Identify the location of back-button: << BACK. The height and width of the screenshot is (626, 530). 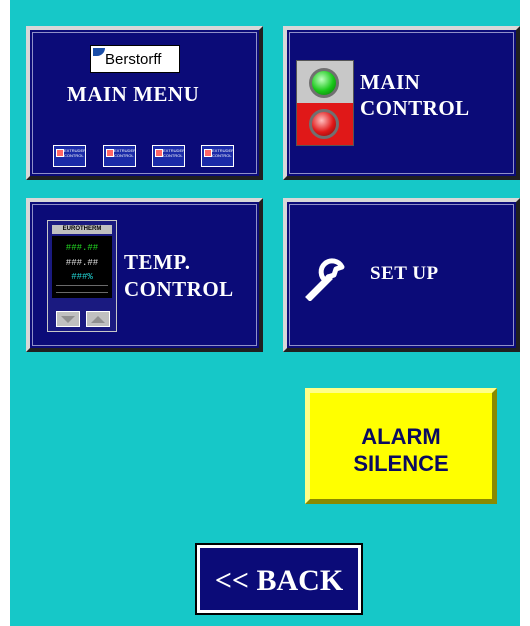
(279, 579).